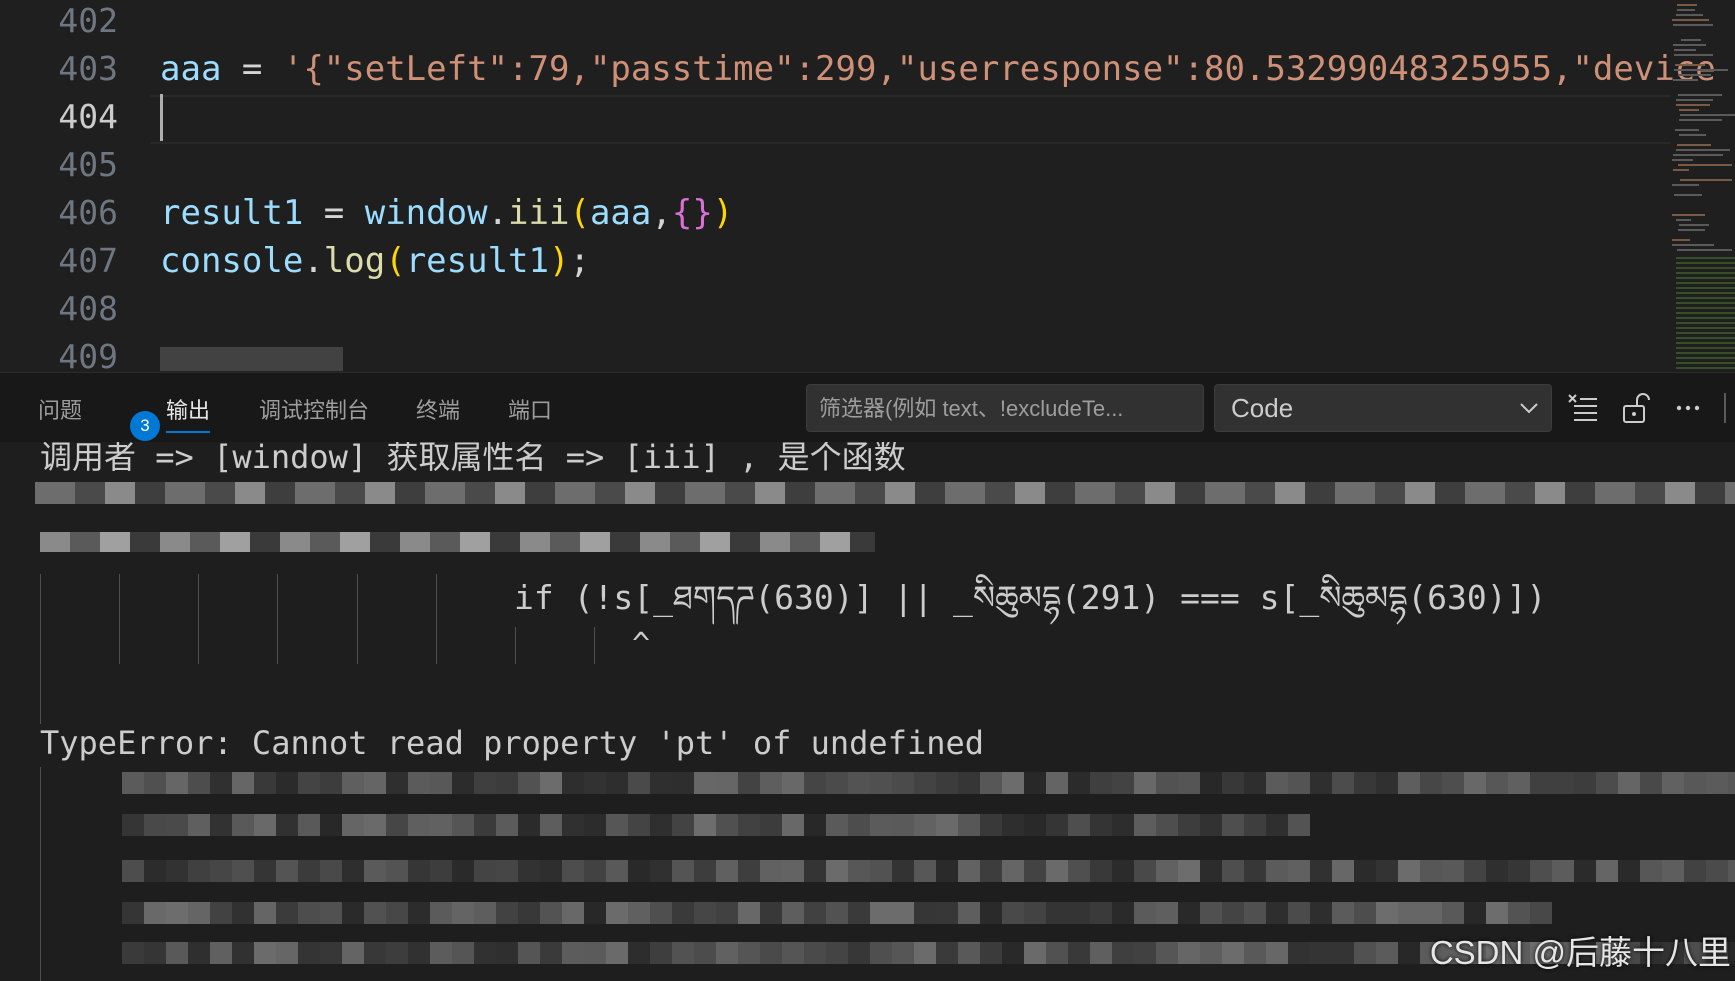 This screenshot has width=1735, height=981. Describe the element at coordinates (145, 426) in the screenshot. I see `problems-count-badge: 3` at that location.